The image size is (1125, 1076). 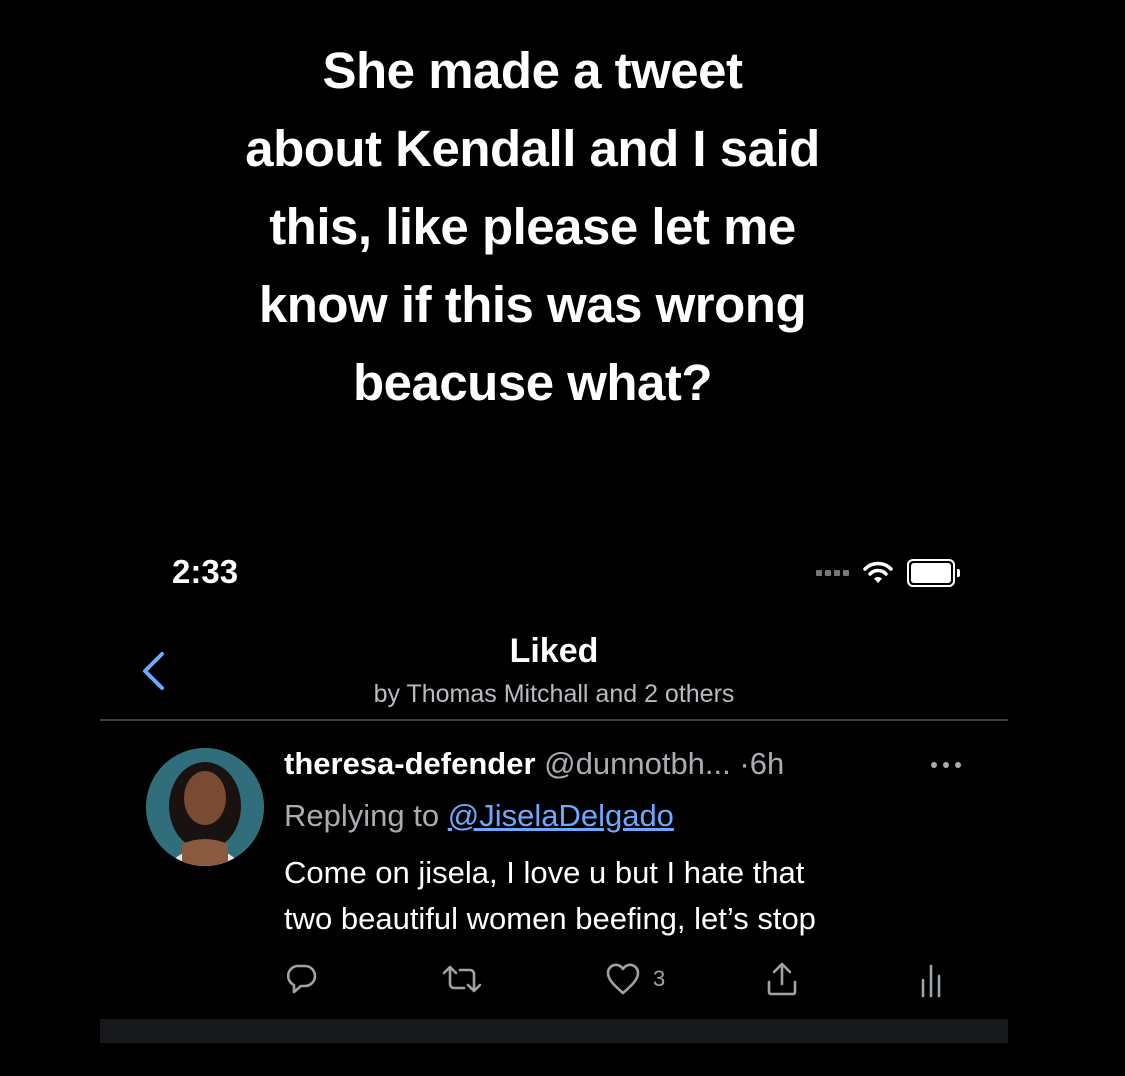 I want to click on reply-button, so click(x=301, y=978).